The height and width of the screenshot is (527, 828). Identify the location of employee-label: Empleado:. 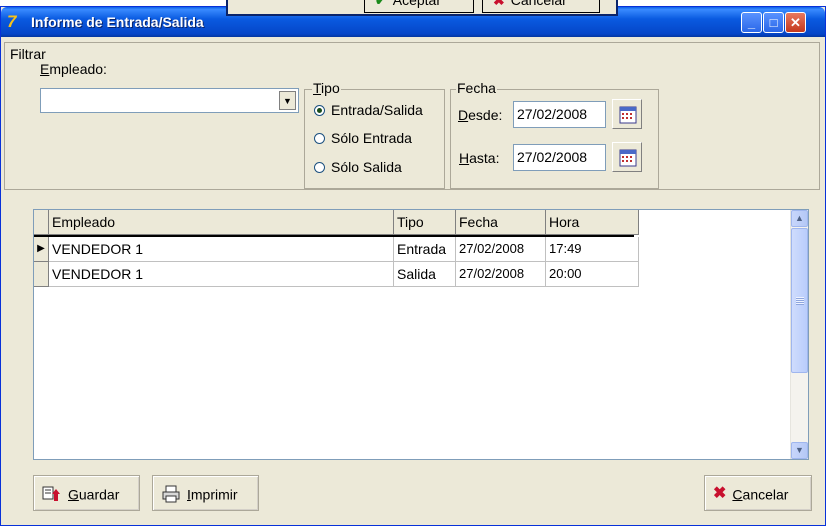
(73, 69).